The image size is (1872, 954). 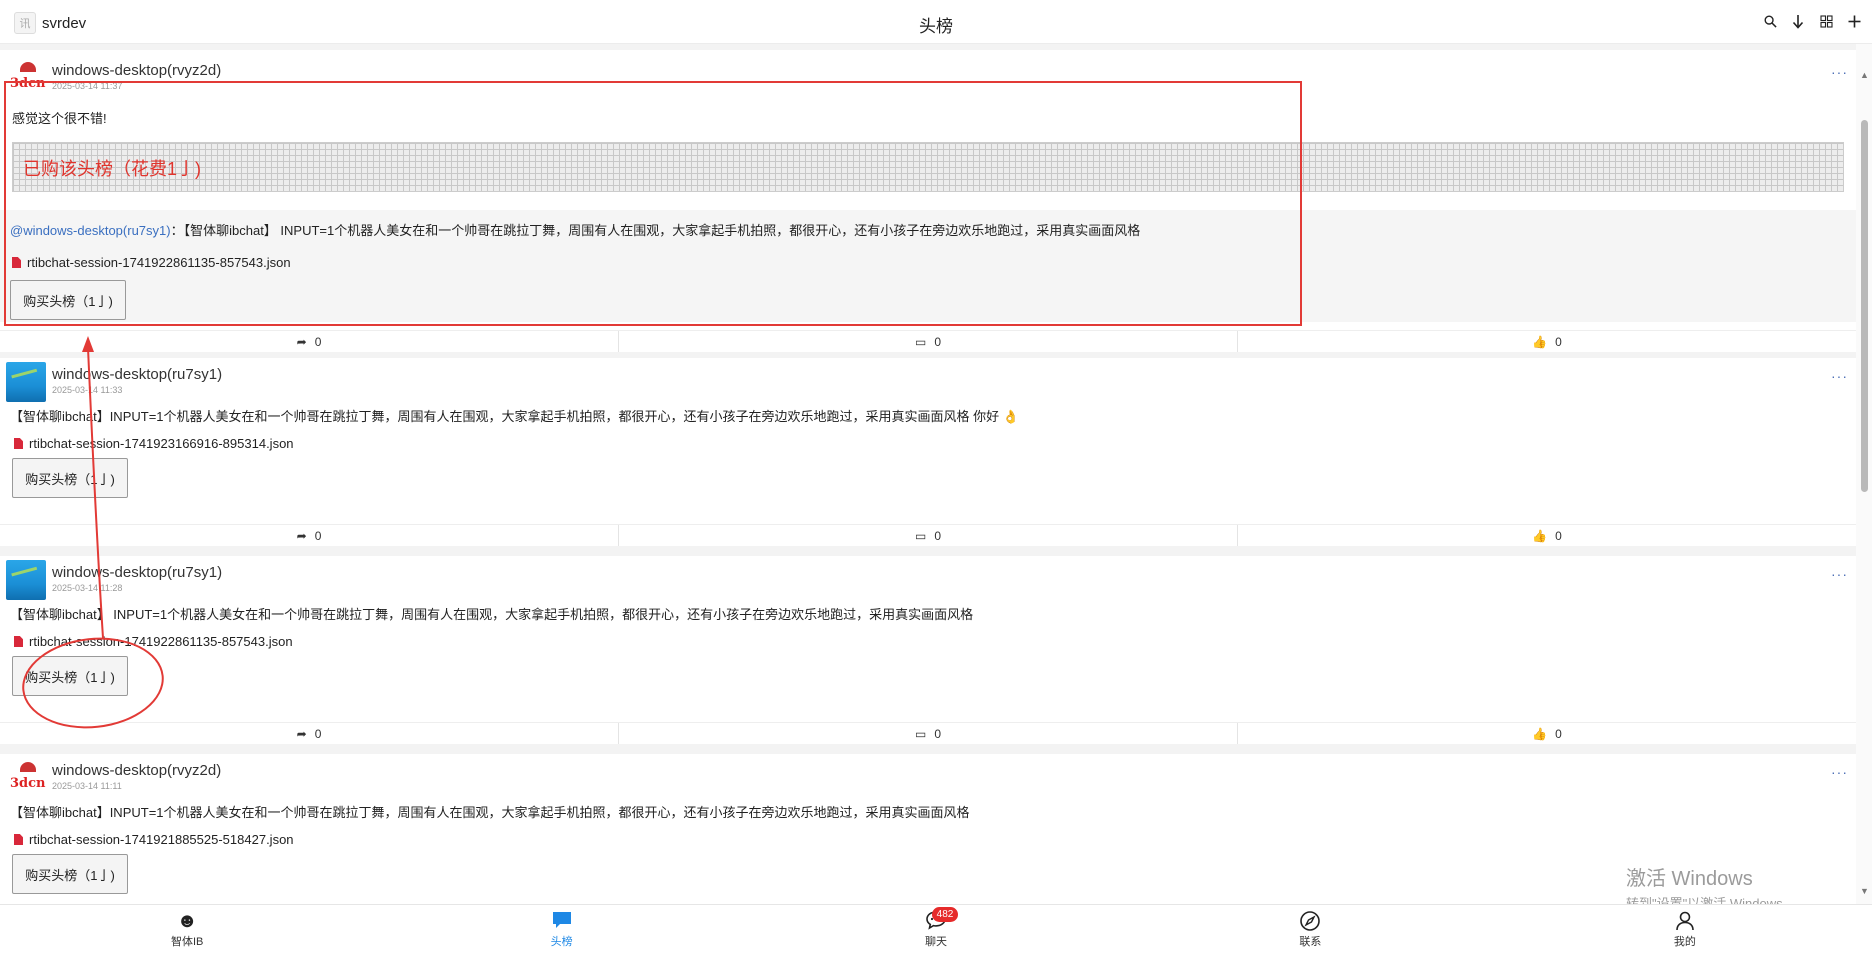 I want to click on paid-banner: 已购该头榜（花费1亅), so click(x=928, y=167).